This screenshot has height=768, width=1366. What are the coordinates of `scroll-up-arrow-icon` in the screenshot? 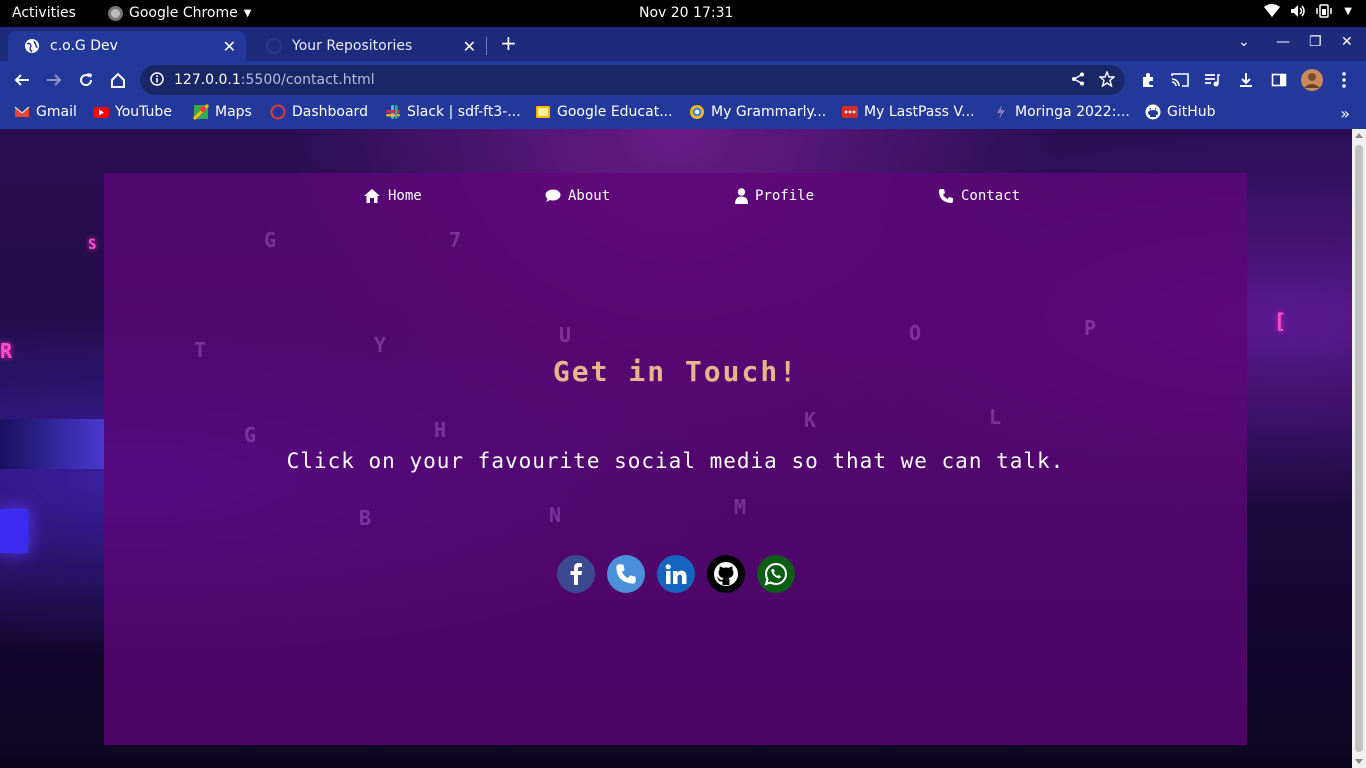 It's located at (1359, 135).